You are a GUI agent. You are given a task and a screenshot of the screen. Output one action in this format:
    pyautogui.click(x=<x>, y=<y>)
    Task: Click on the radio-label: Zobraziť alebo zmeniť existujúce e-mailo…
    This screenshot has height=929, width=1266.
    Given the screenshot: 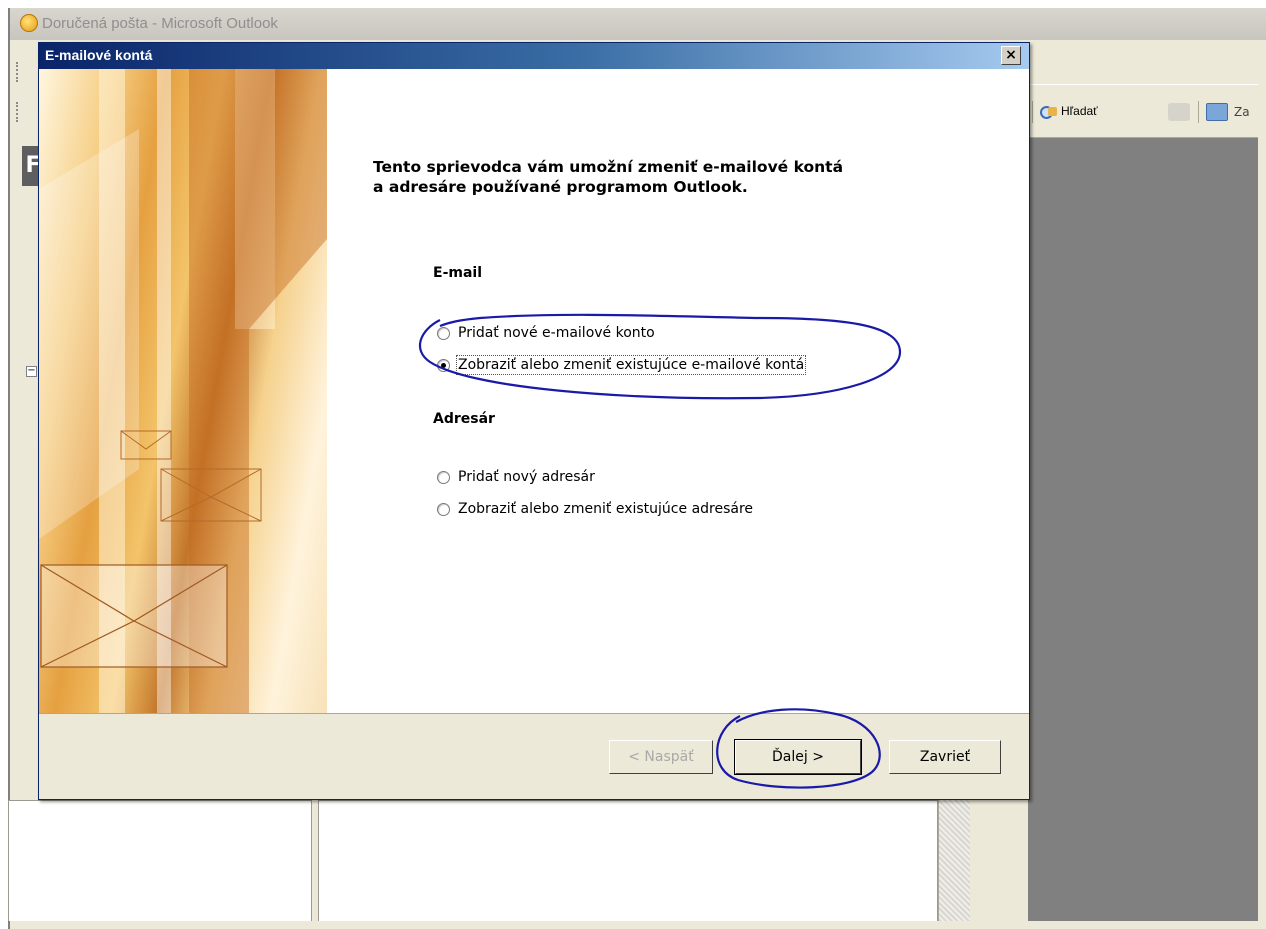 What is the action you would take?
    pyautogui.click(x=631, y=365)
    